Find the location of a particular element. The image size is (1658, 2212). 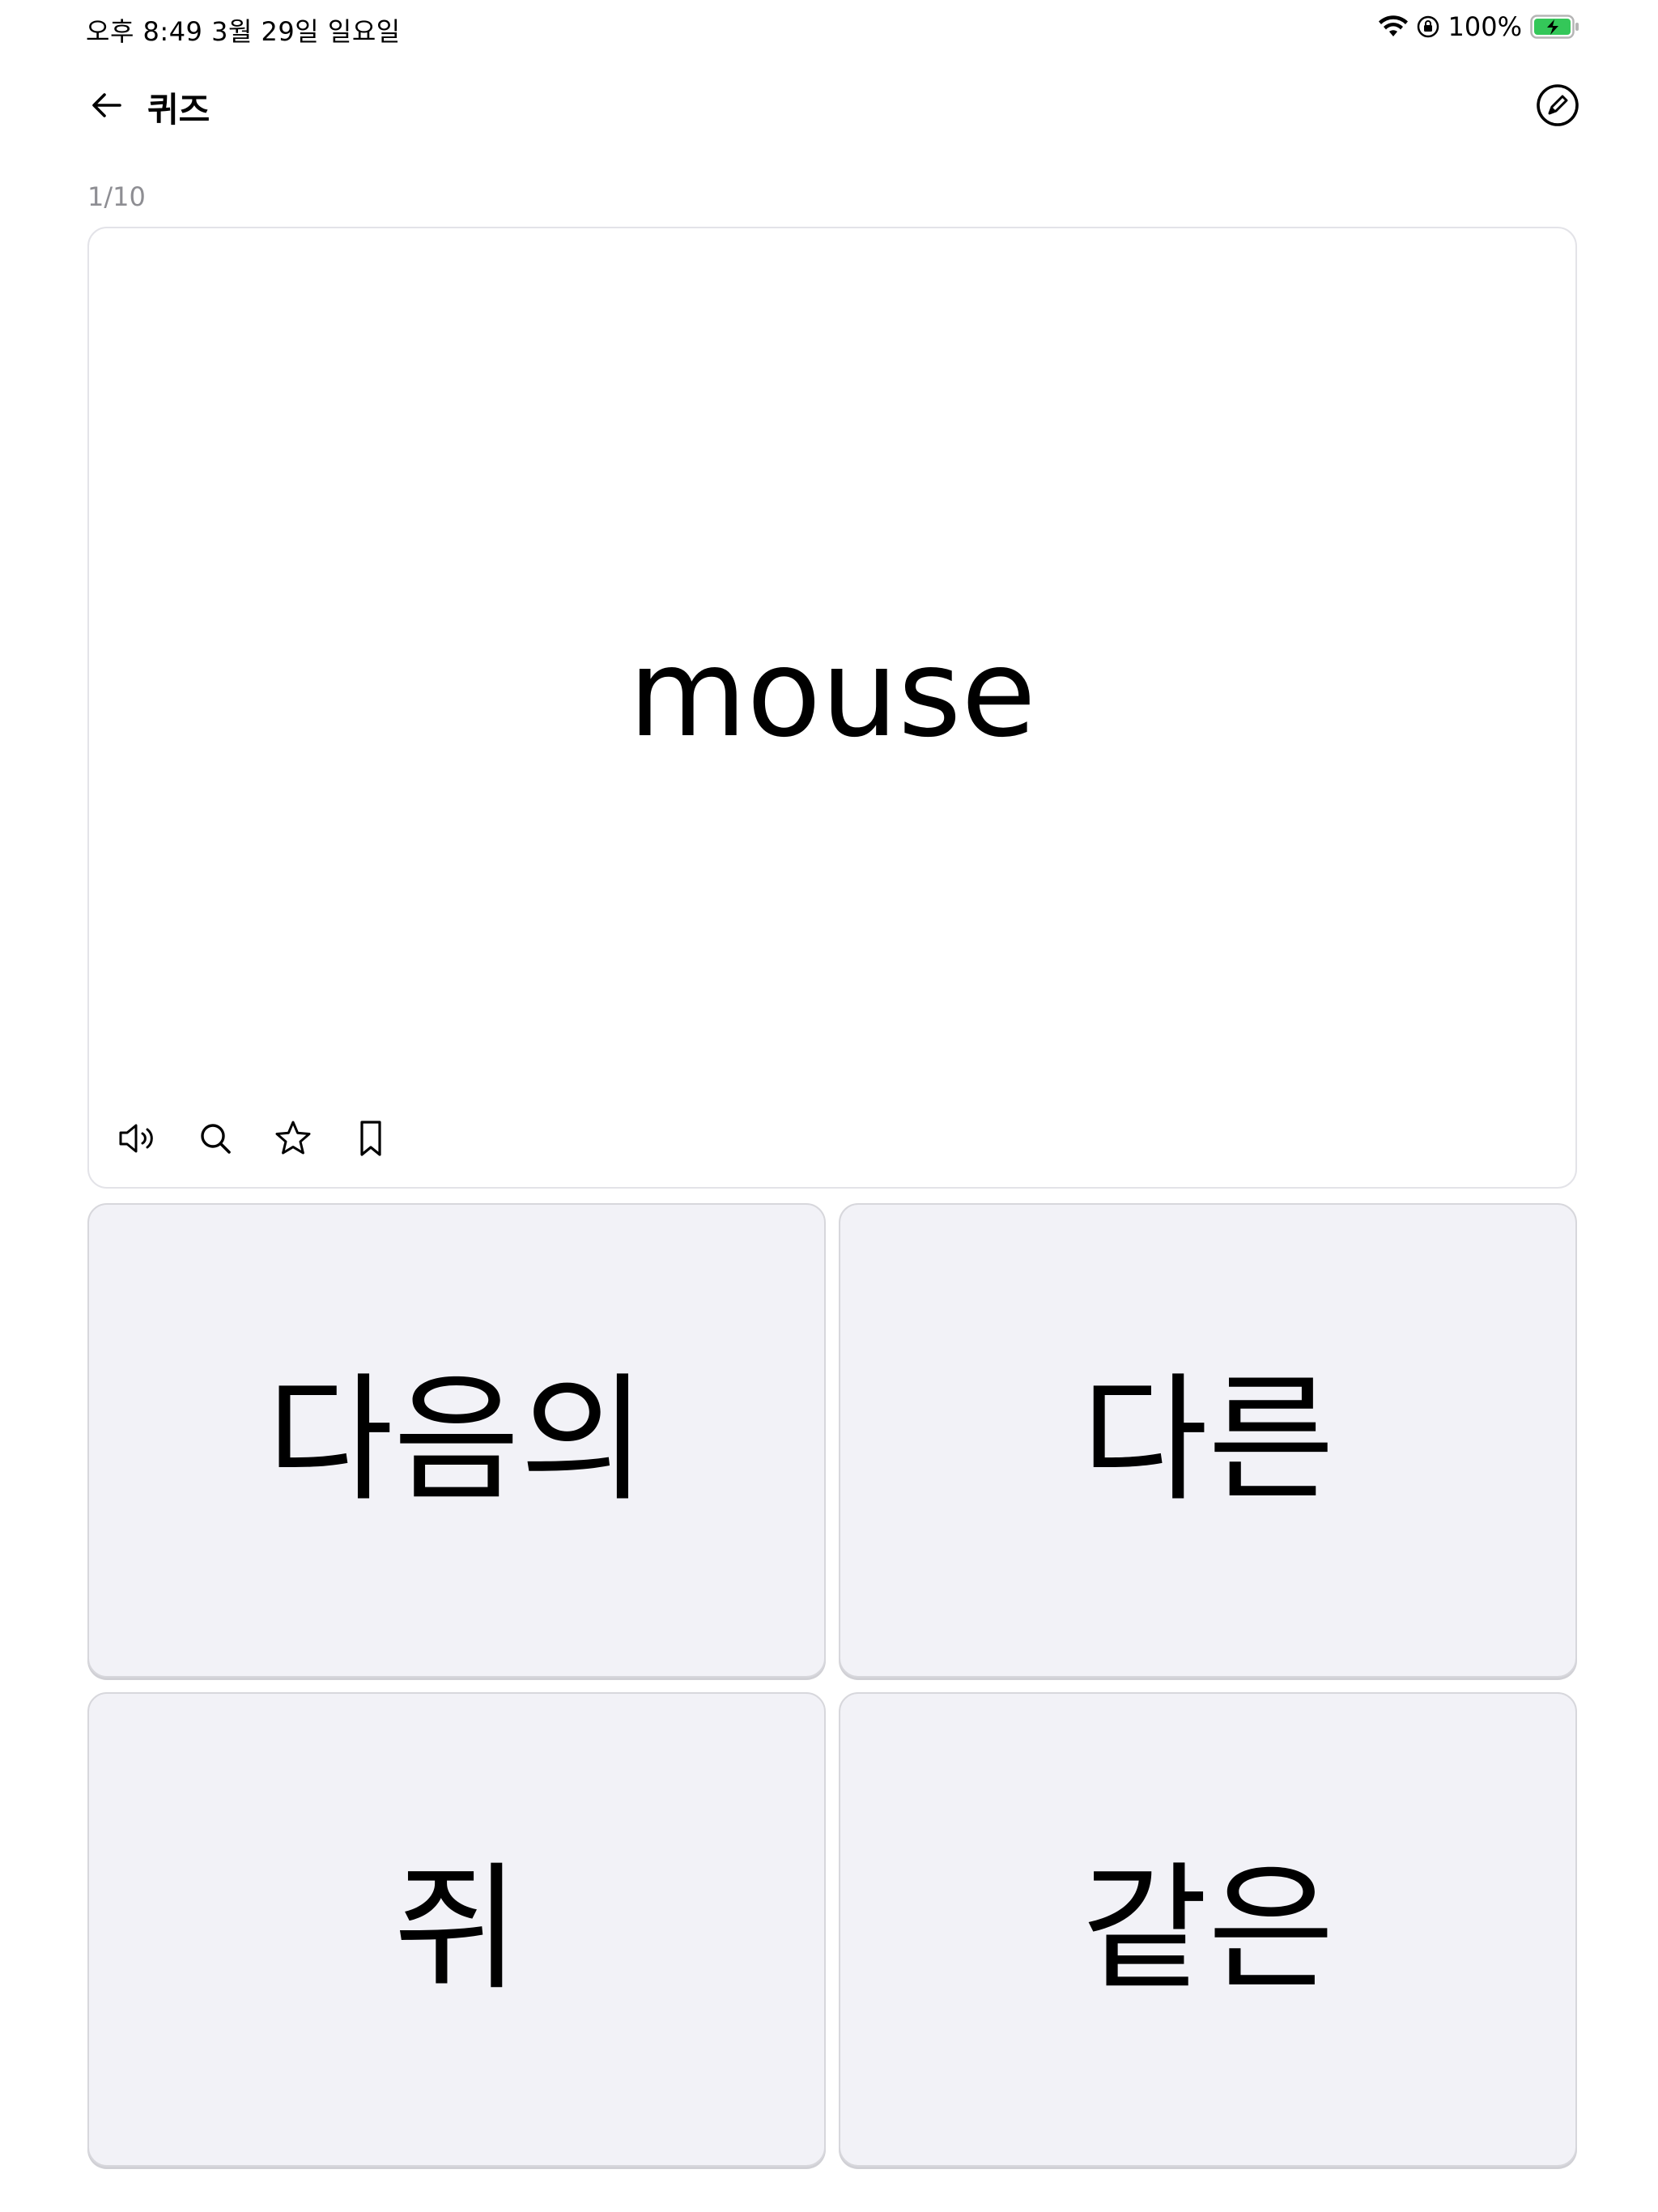

answer-label: 같은 is located at coordinates (1208, 1930).